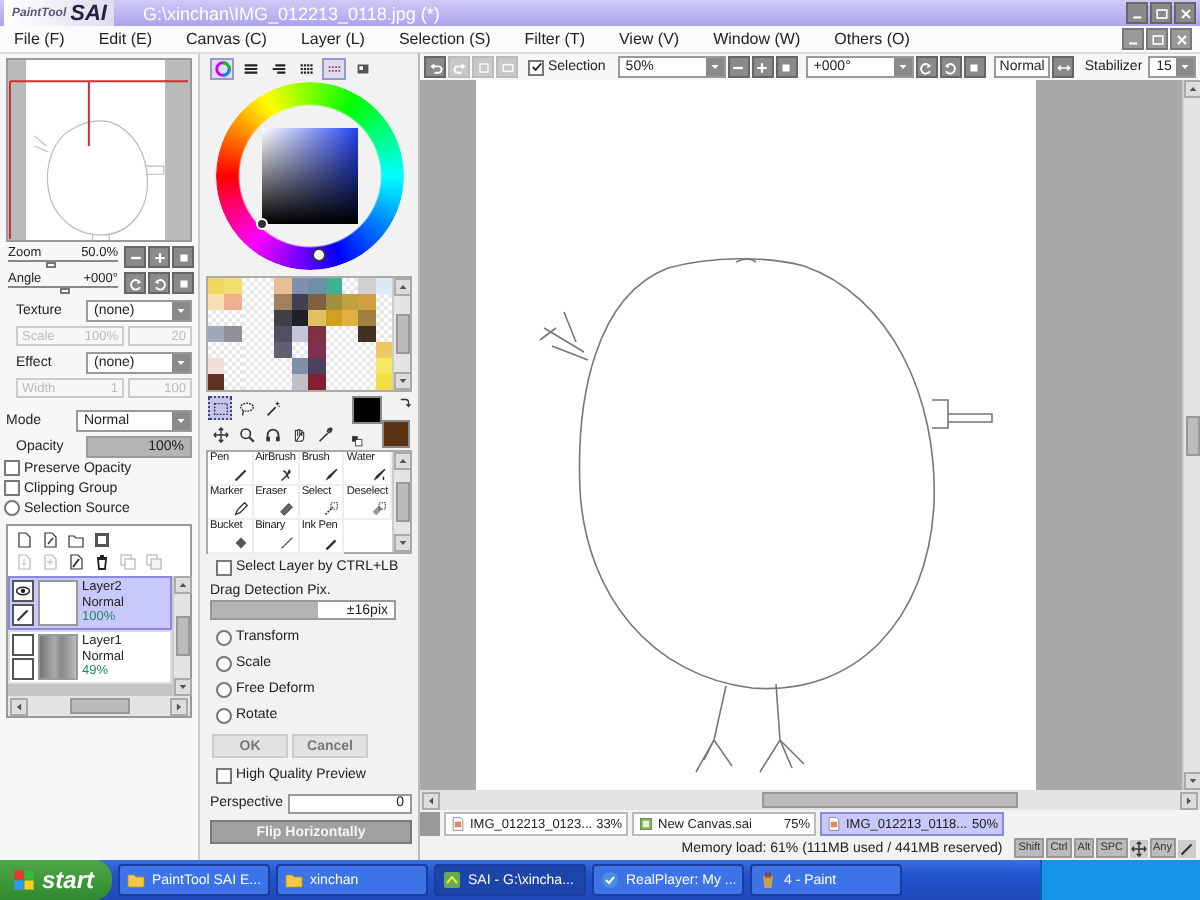 Image resolution: width=1200 pixels, height=900 pixels. What do you see at coordinates (757, 39) in the screenshot?
I see `menu-item: Window (W)` at bounding box center [757, 39].